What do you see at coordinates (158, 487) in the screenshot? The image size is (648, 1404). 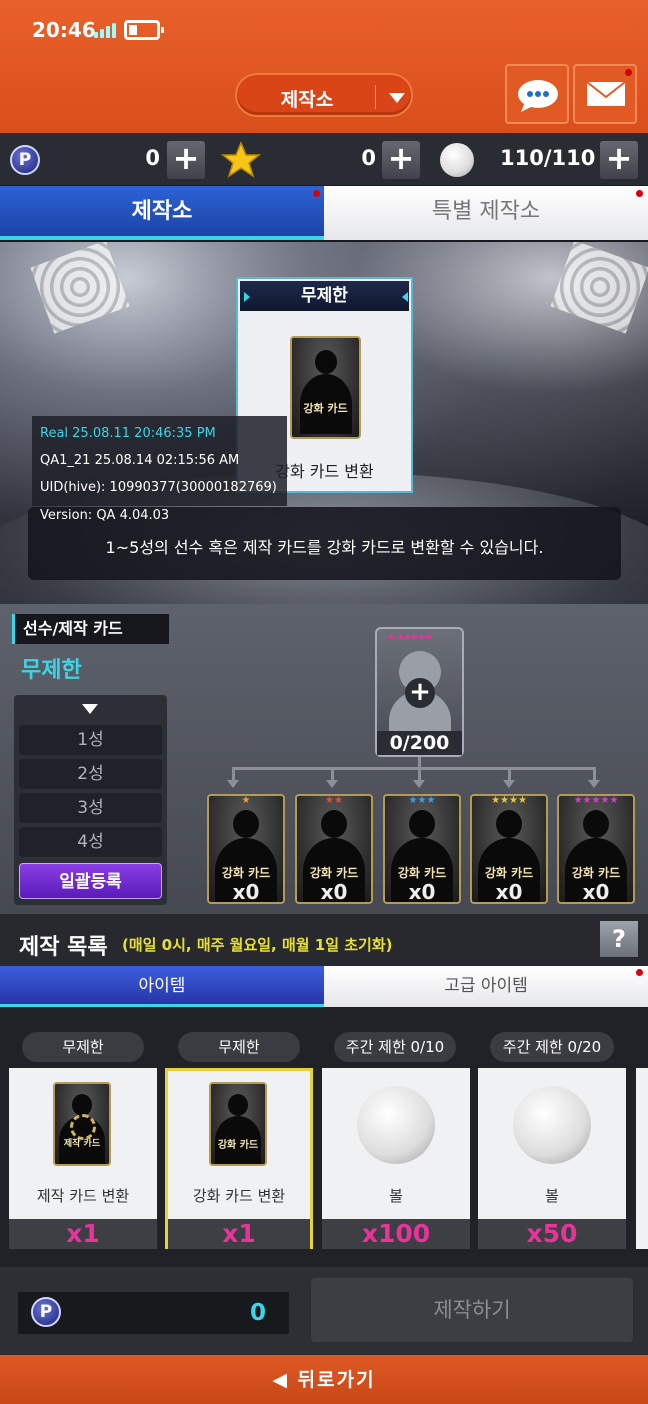 I see `debug-uid: UID(hive): 10990377(30000182769)` at bounding box center [158, 487].